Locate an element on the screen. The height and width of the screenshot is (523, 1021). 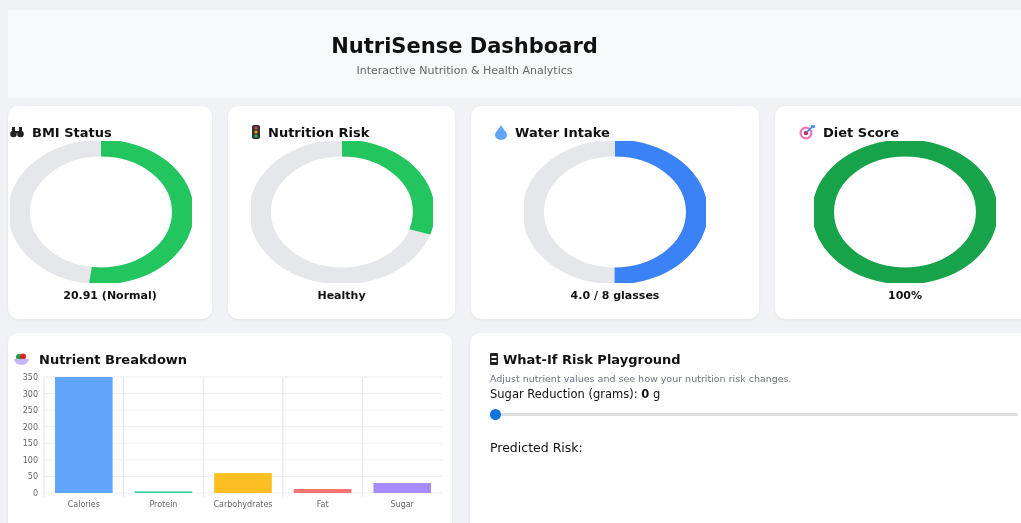
card-title: Water Intake is located at coordinates (562, 132).